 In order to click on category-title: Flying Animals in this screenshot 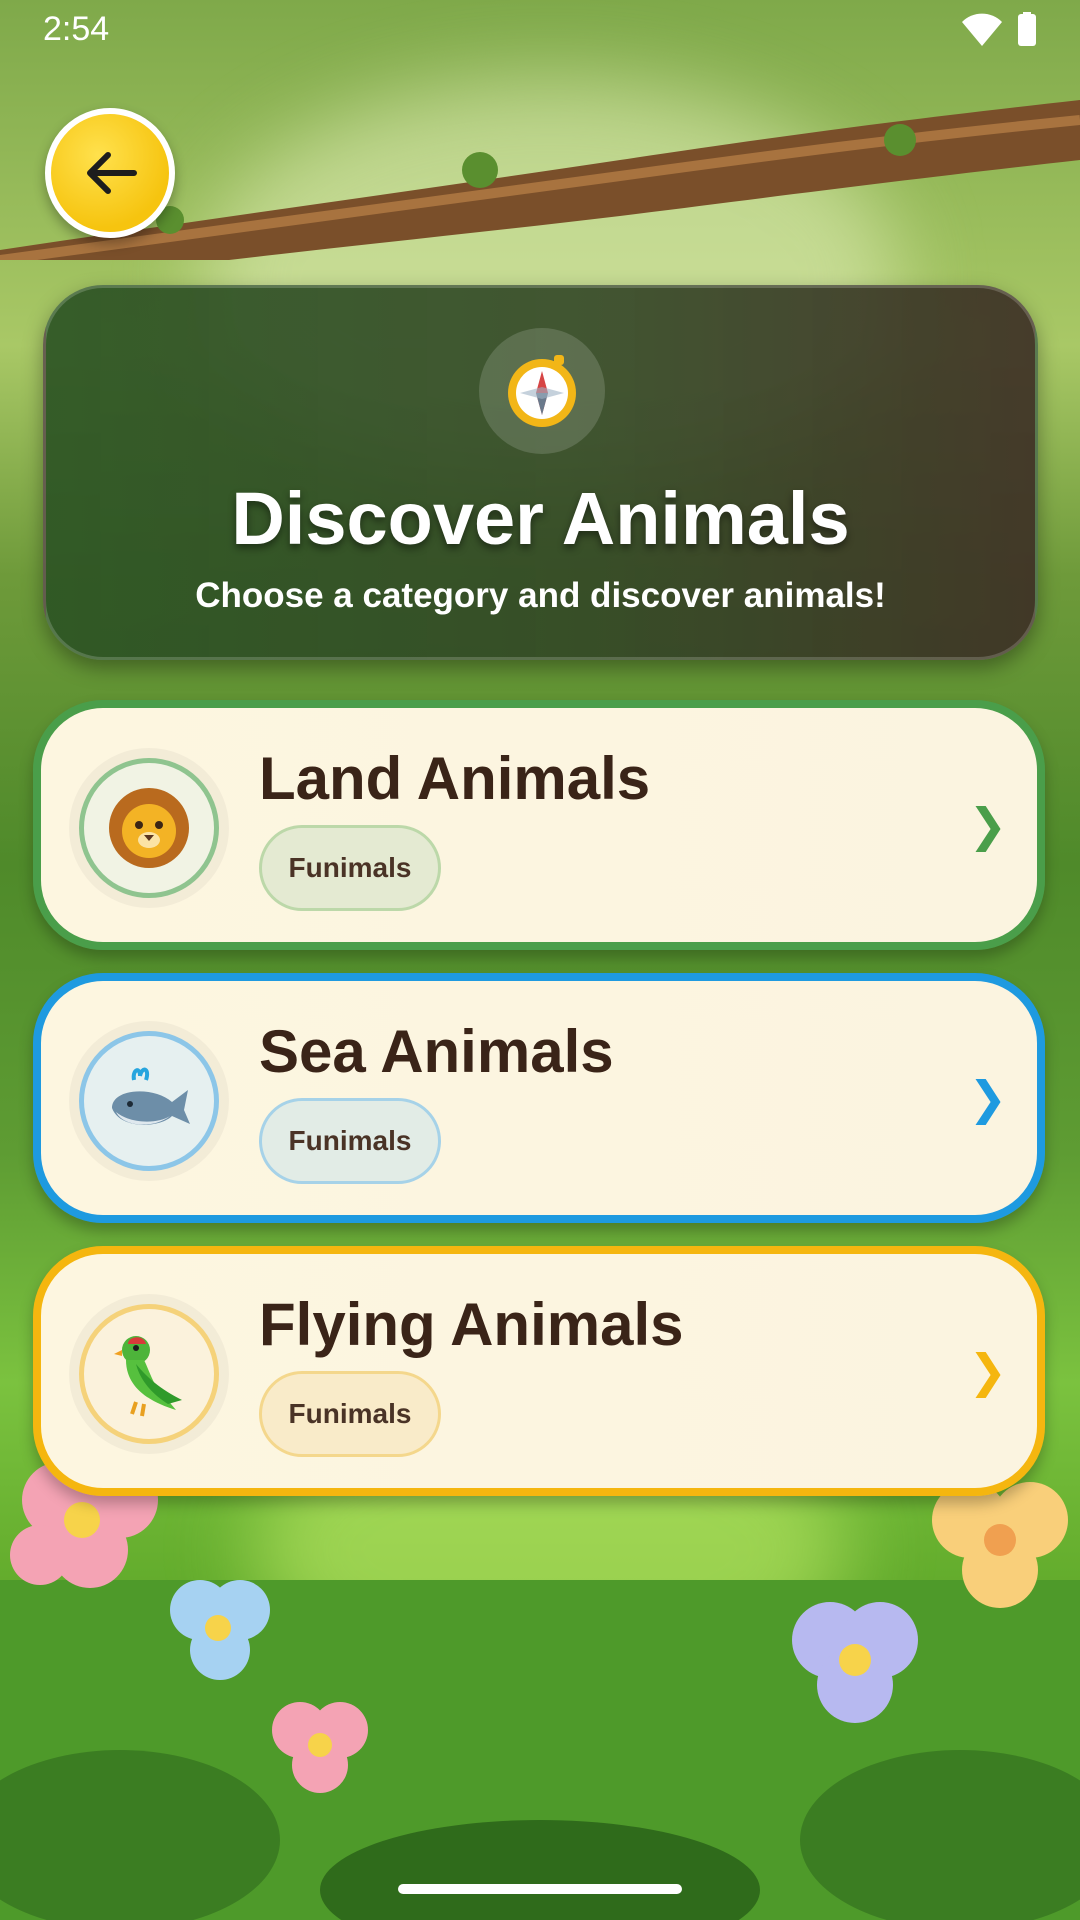, I will do `click(471, 1324)`.